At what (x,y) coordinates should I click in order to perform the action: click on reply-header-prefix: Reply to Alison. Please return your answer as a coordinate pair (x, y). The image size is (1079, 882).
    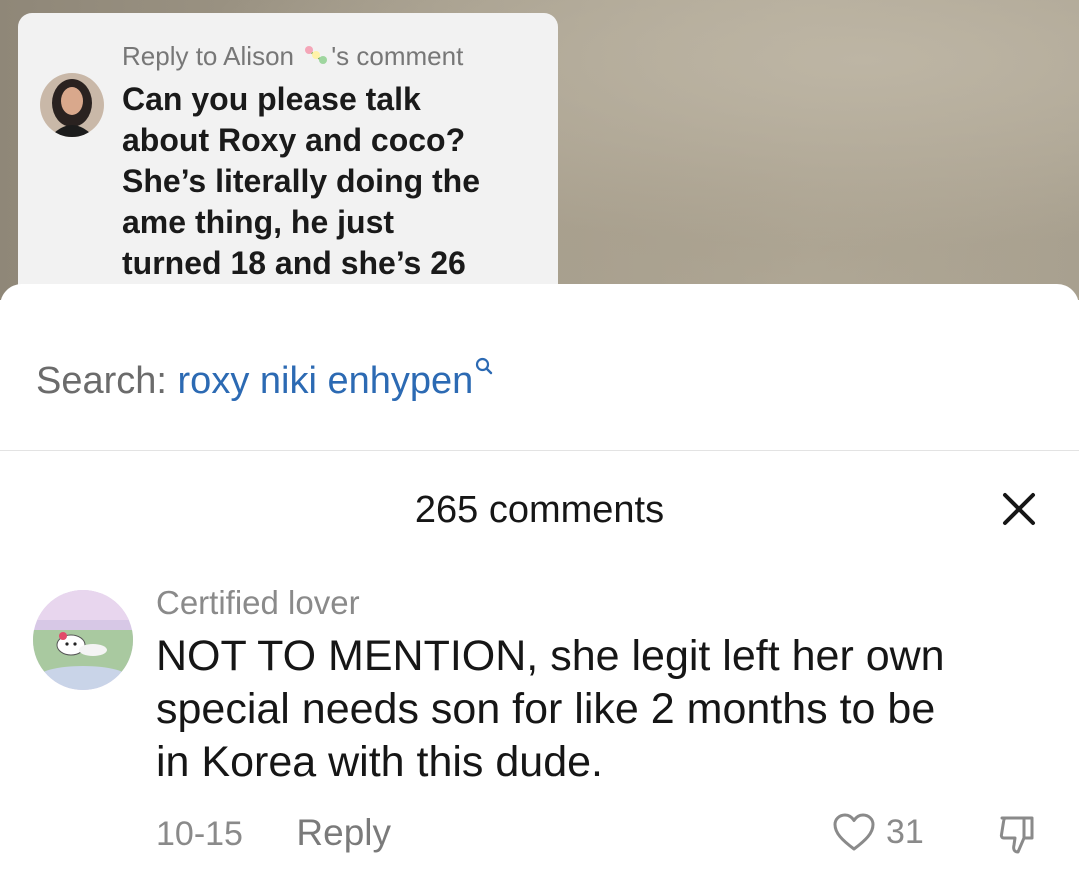
    Looking at the image, I should click on (208, 56).